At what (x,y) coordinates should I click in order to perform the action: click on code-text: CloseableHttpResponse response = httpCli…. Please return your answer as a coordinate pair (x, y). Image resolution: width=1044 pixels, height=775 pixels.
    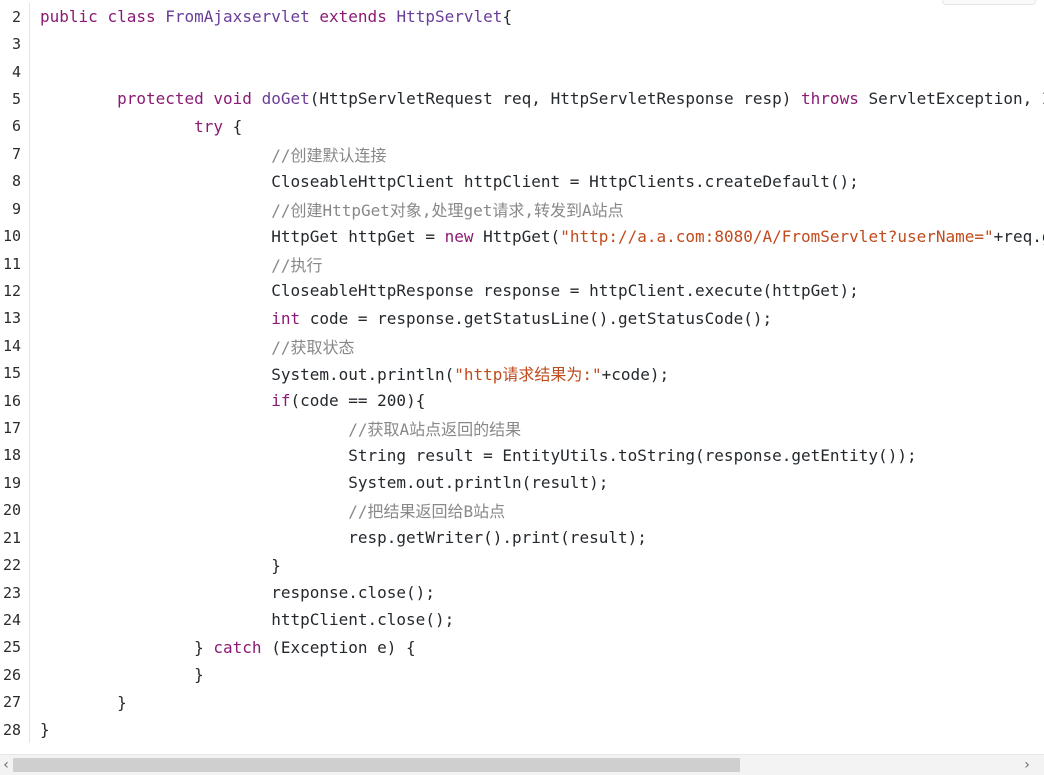
    Looking at the image, I should click on (542, 290).